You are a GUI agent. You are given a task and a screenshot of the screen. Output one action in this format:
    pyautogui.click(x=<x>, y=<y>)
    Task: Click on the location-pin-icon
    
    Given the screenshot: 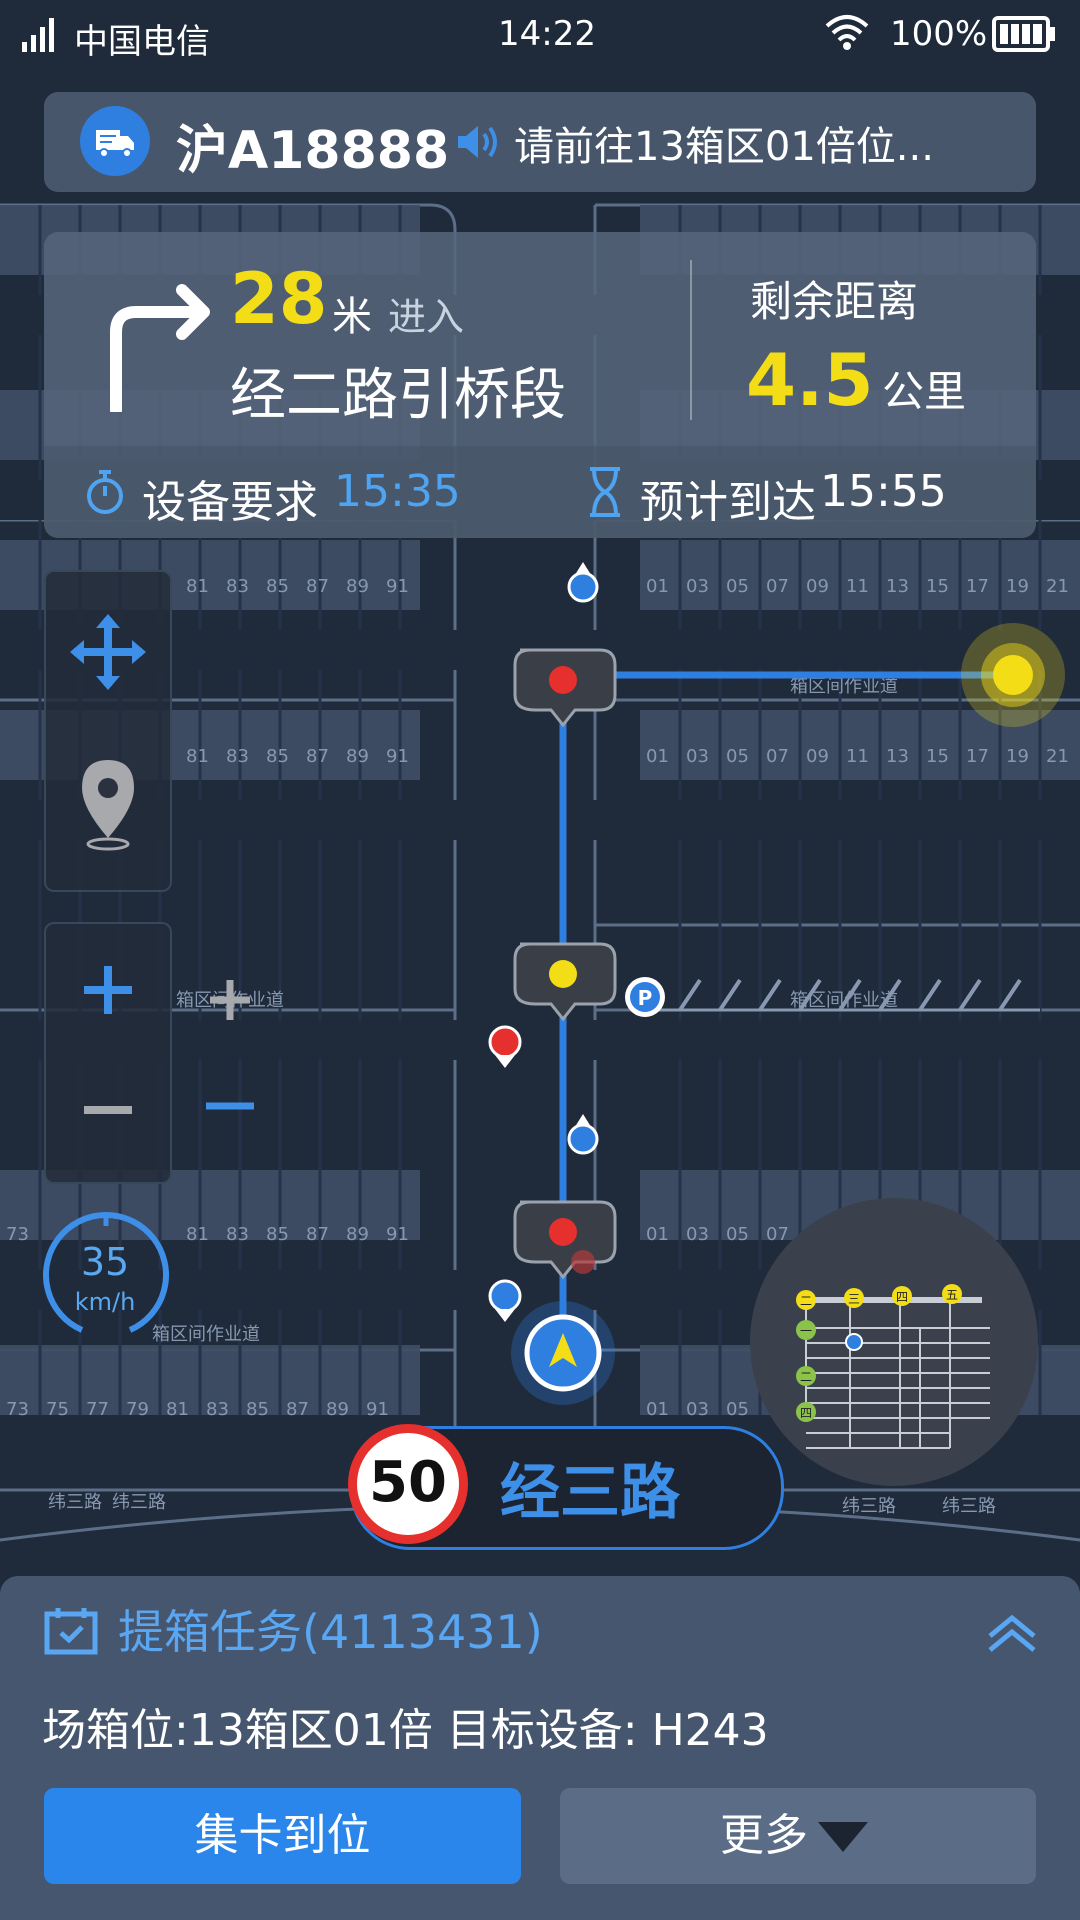 What is the action you would take?
    pyautogui.click(x=108, y=805)
    